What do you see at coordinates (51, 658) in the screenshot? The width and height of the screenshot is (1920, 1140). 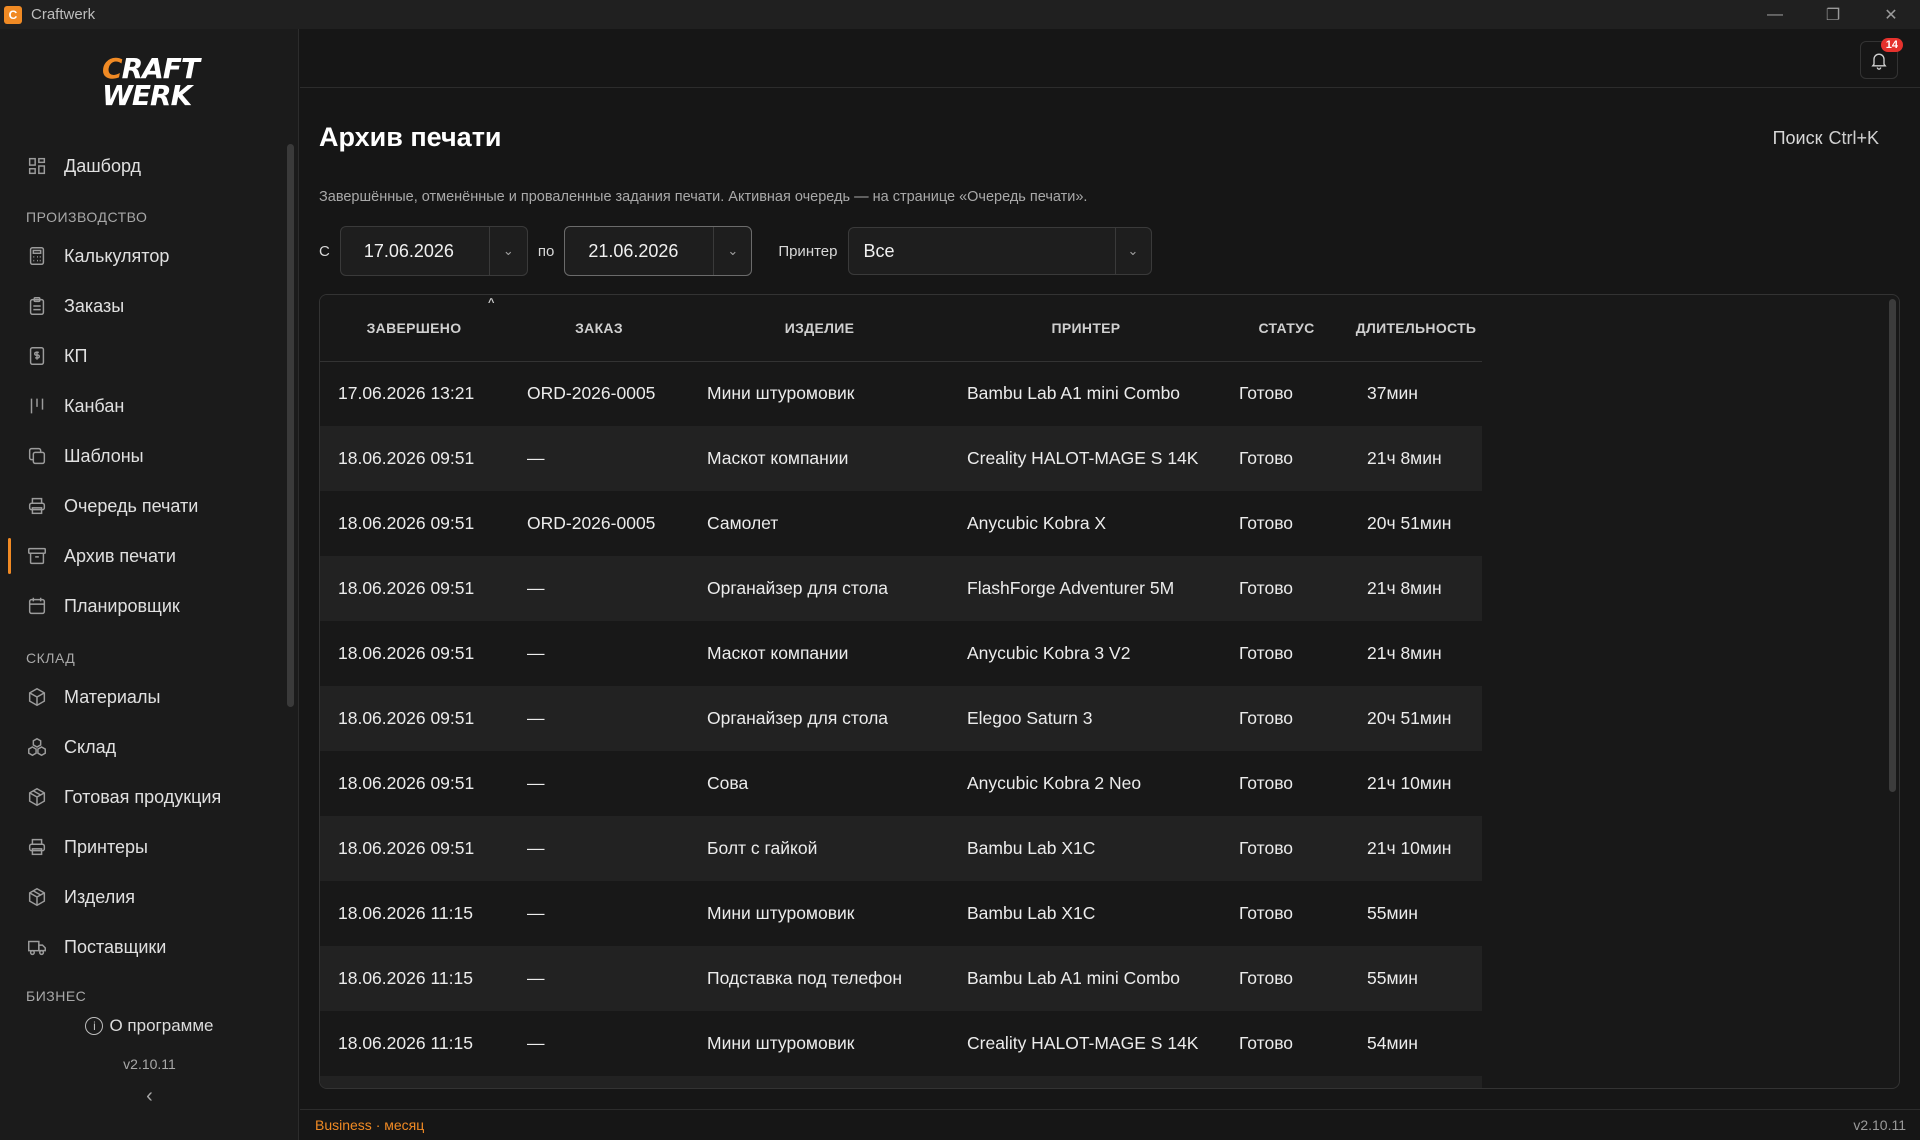 I see `sidebar-section-title: СКЛАД` at bounding box center [51, 658].